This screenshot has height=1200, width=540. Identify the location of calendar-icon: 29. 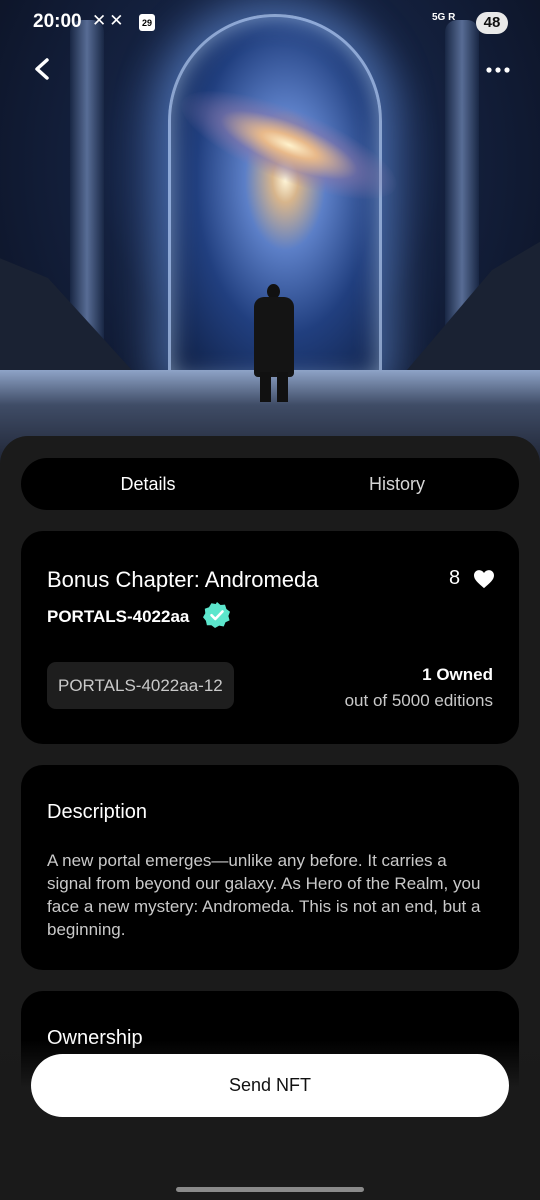
(147, 22).